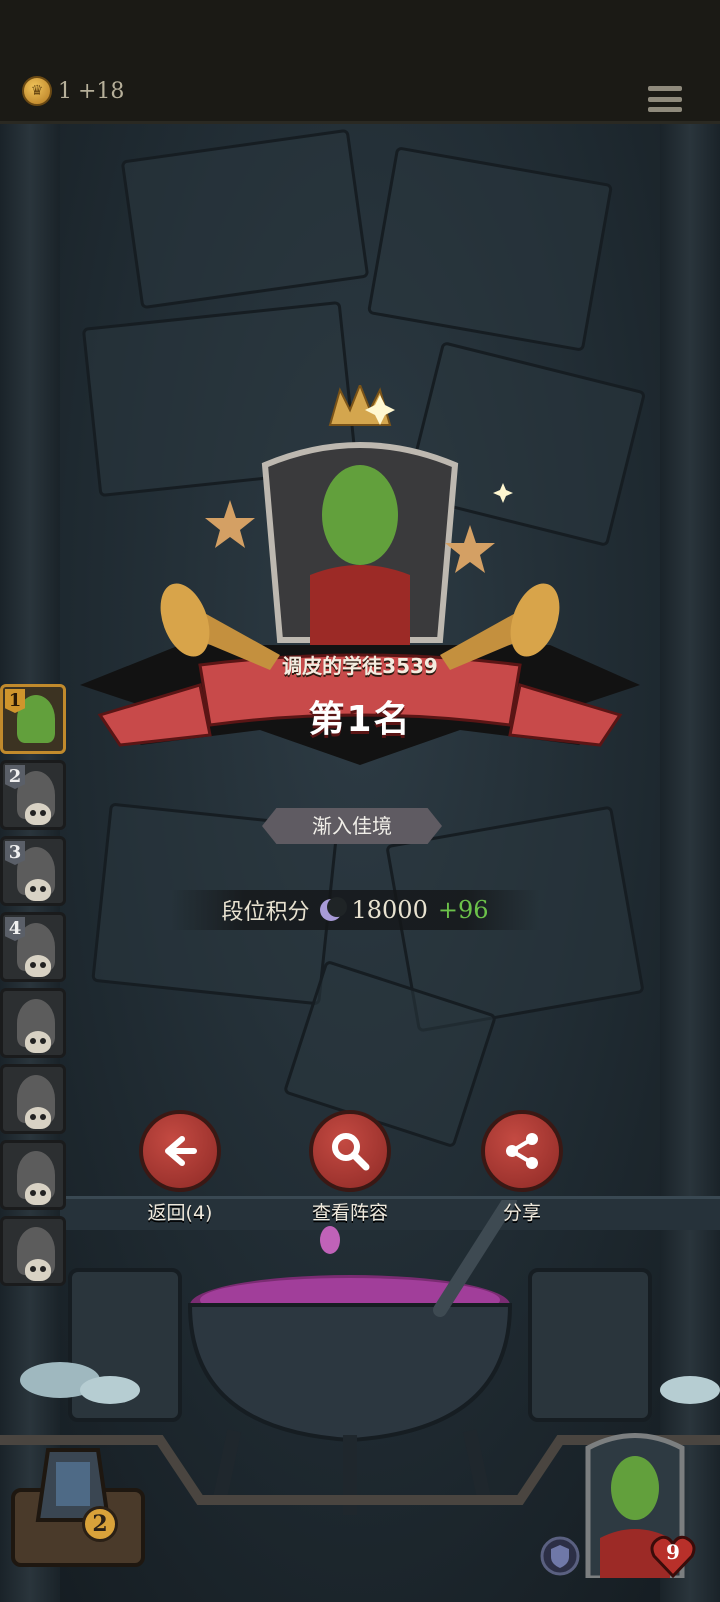 Image resolution: width=720 pixels, height=1602 pixels. I want to click on search-icon, so click(350, 1151).